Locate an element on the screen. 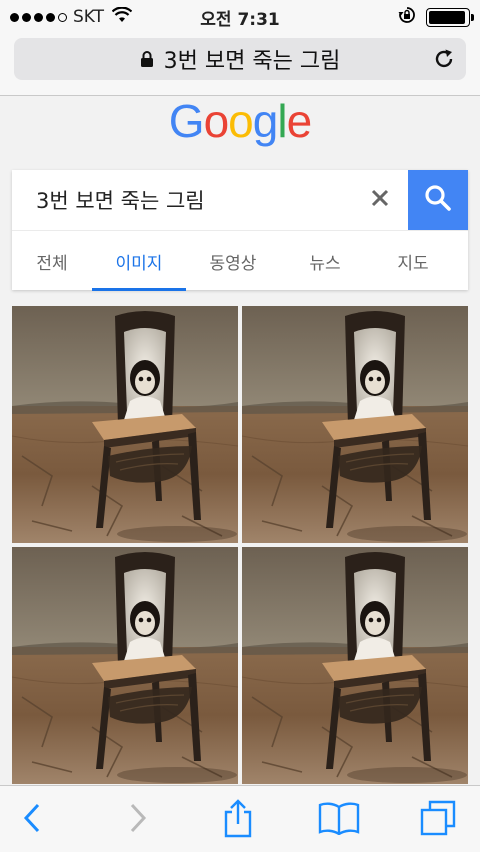 The image size is (480, 852). back-icon is located at coordinates (32, 820).